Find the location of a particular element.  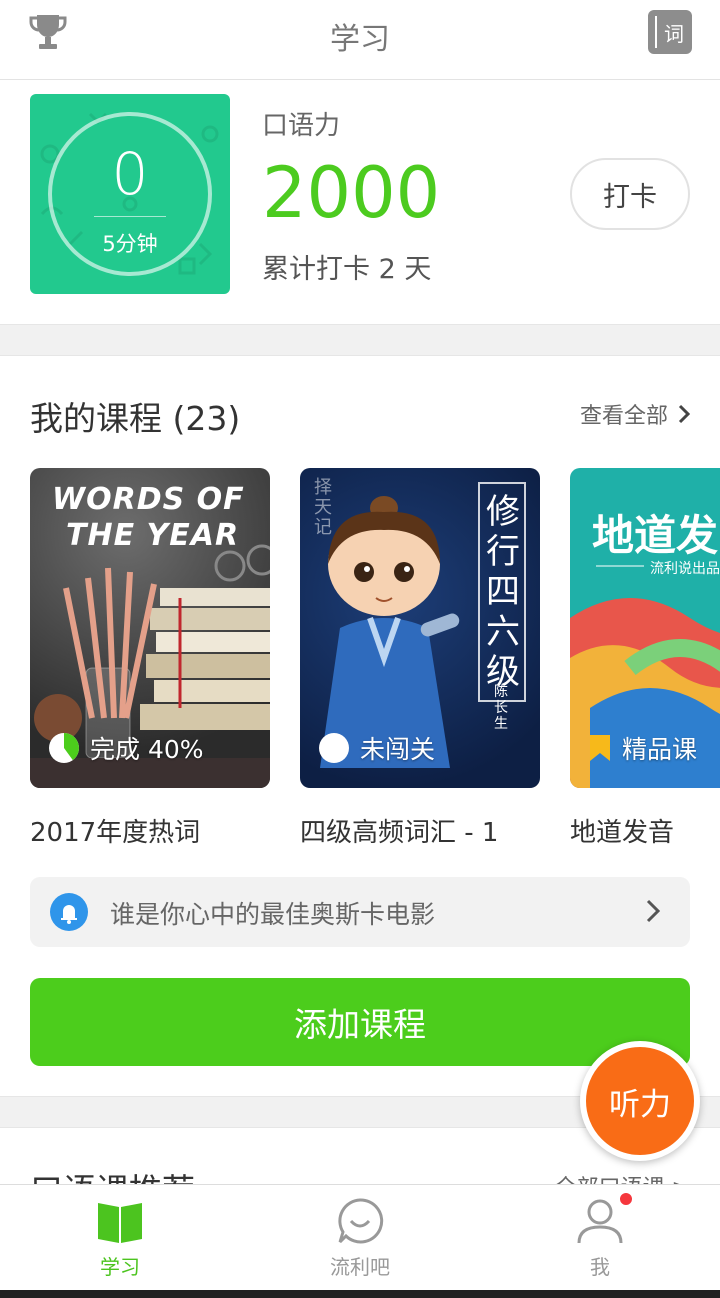

timer-value: 0 is located at coordinates (130, 174).